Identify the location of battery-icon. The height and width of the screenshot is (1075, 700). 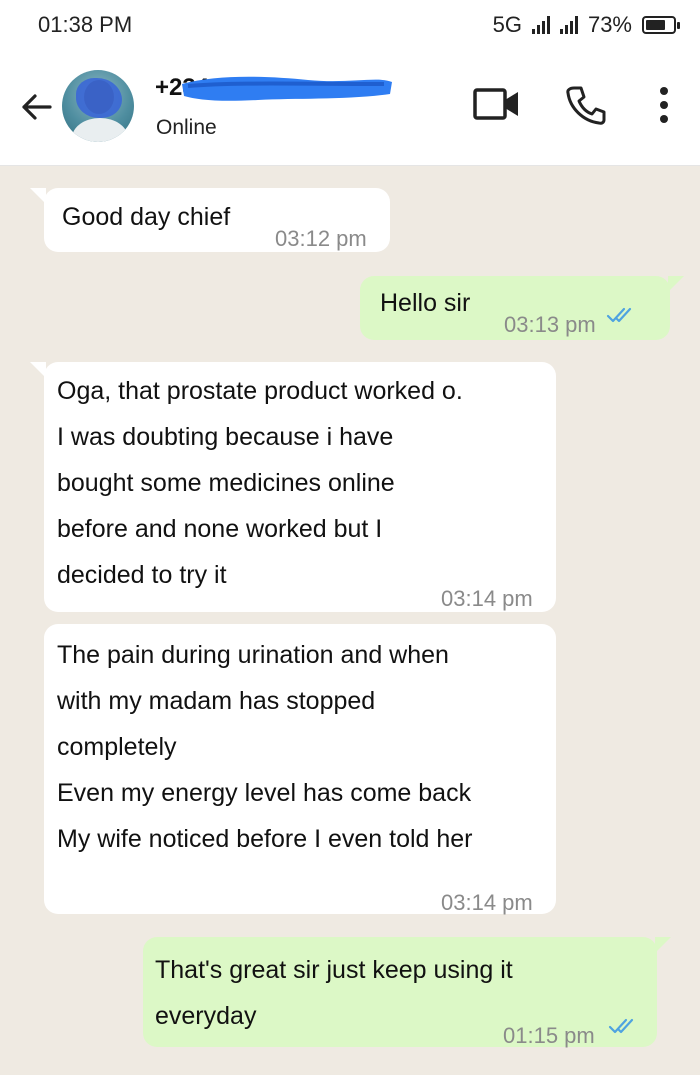
(661, 25).